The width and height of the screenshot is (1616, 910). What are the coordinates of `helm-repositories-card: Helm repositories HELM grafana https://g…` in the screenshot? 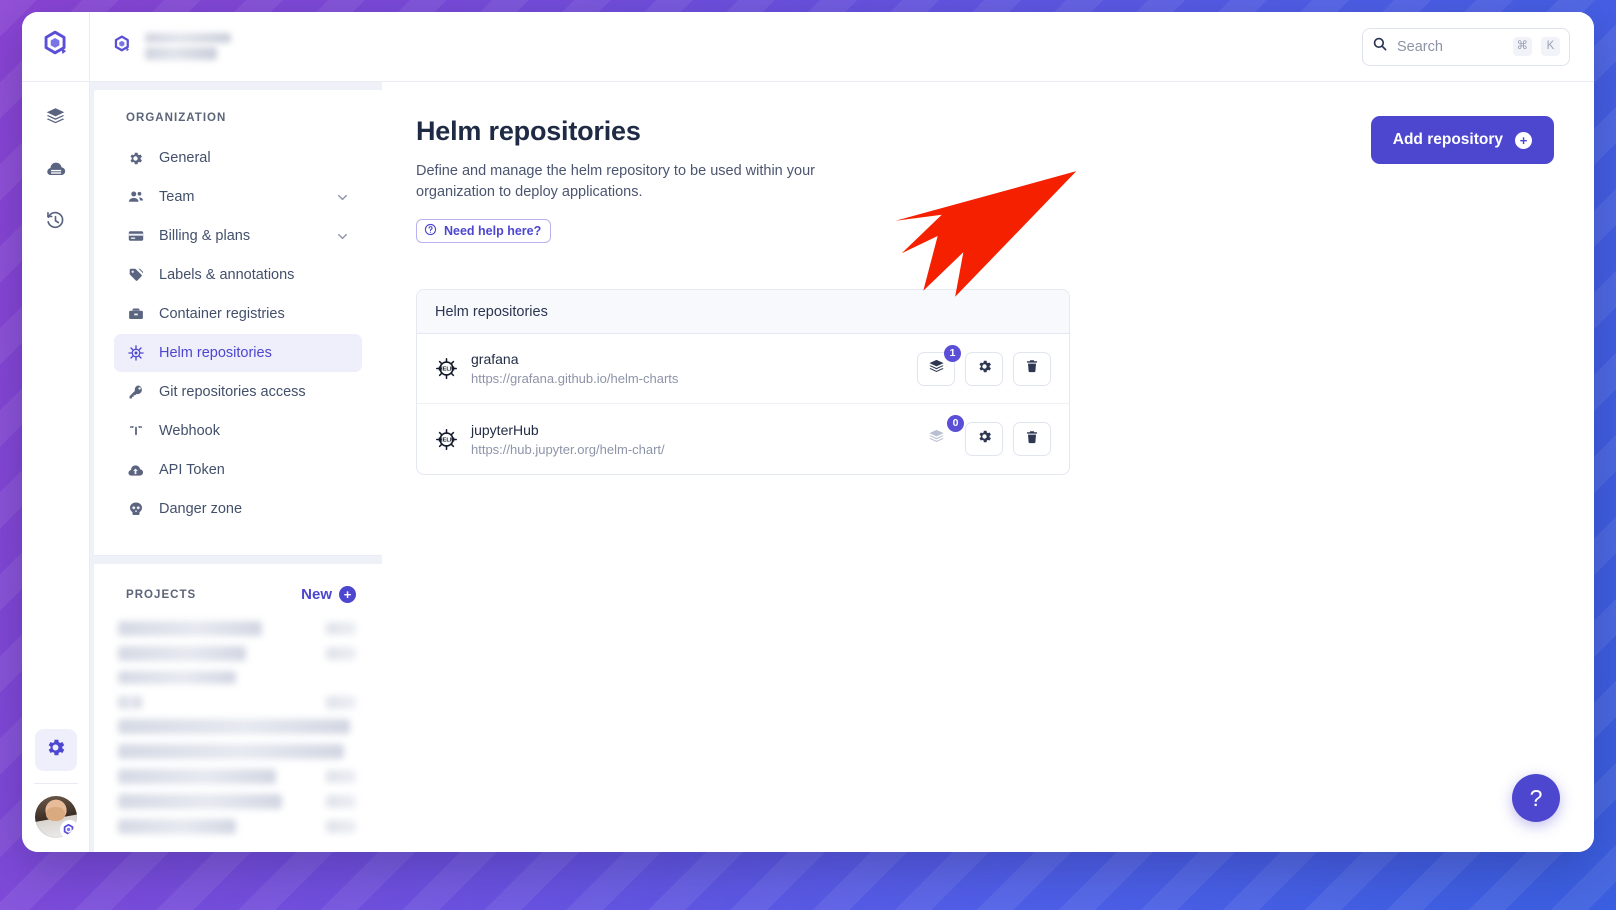 It's located at (743, 382).